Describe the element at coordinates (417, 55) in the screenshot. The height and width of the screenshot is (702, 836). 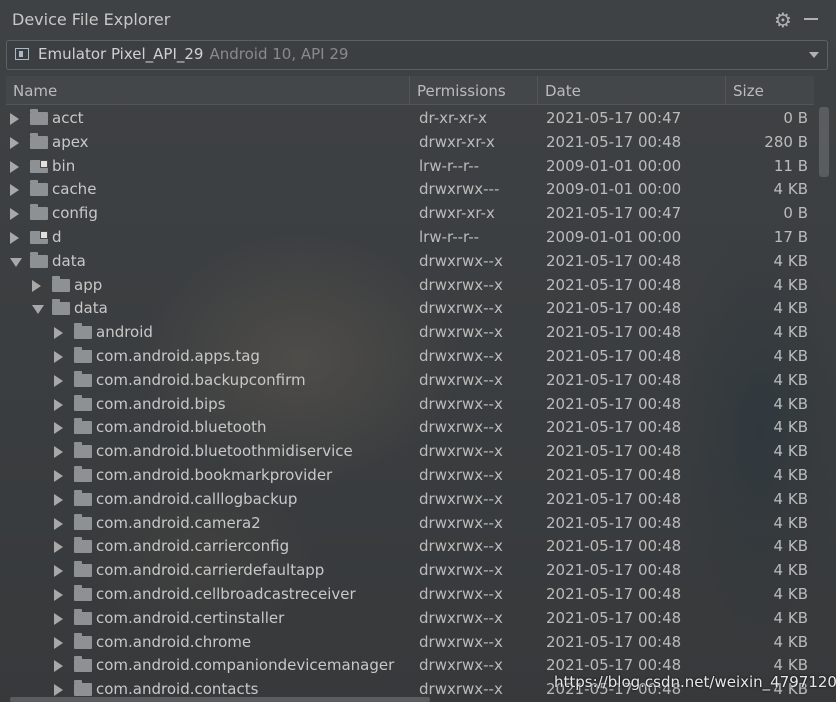
I see `device-selector-dropdown: Emulator Pixel_API_29 Android 10, API 29` at that location.